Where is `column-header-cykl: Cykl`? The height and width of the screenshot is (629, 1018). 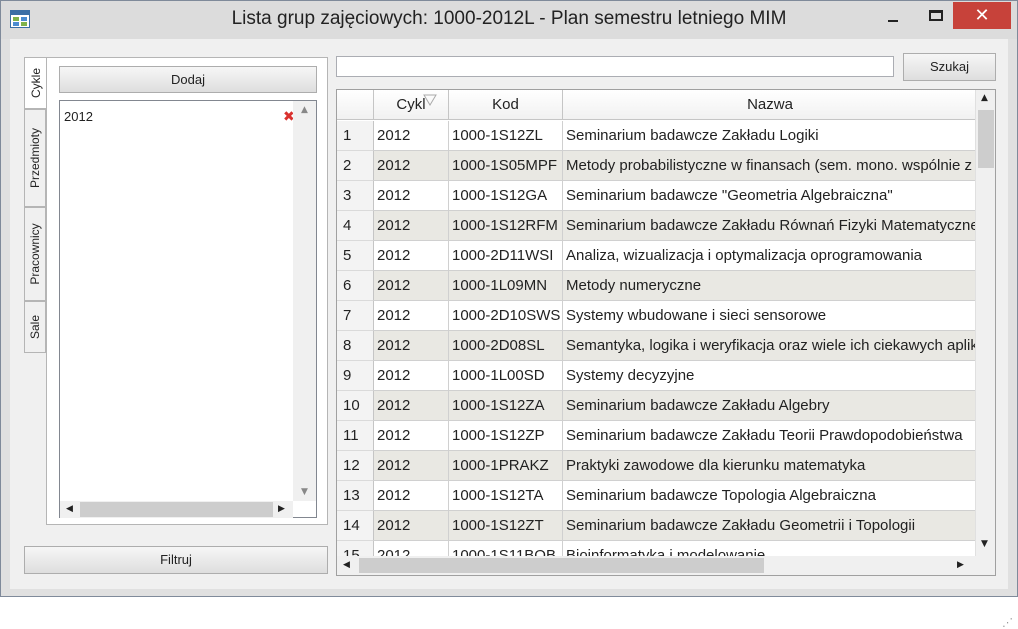
column-header-cykl: Cykl is located at coordinates (411, 105).